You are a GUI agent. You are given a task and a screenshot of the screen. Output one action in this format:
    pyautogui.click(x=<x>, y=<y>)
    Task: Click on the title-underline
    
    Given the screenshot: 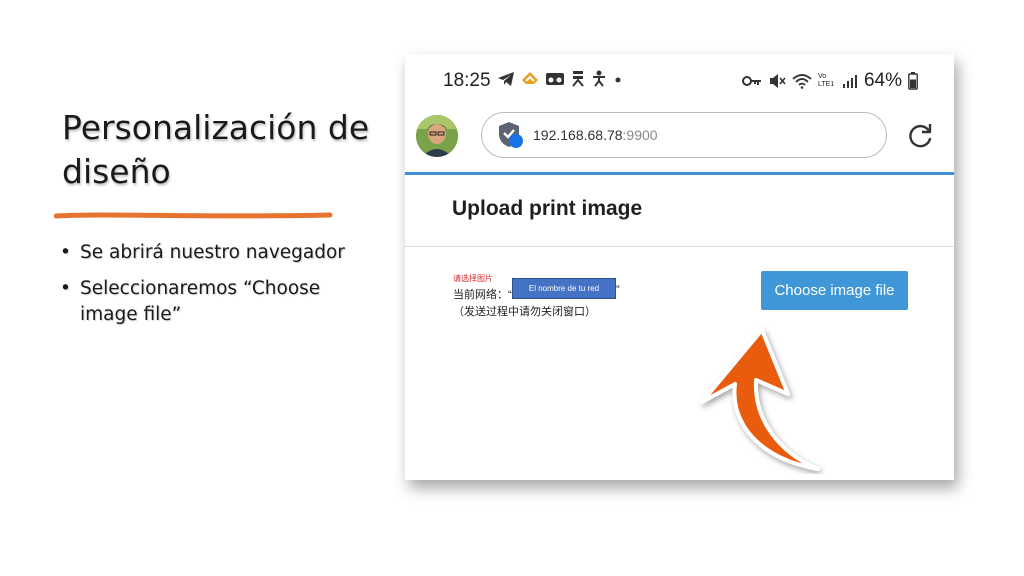 What is the action you would take?
    pyautogui.click(x=193, y=215)
    